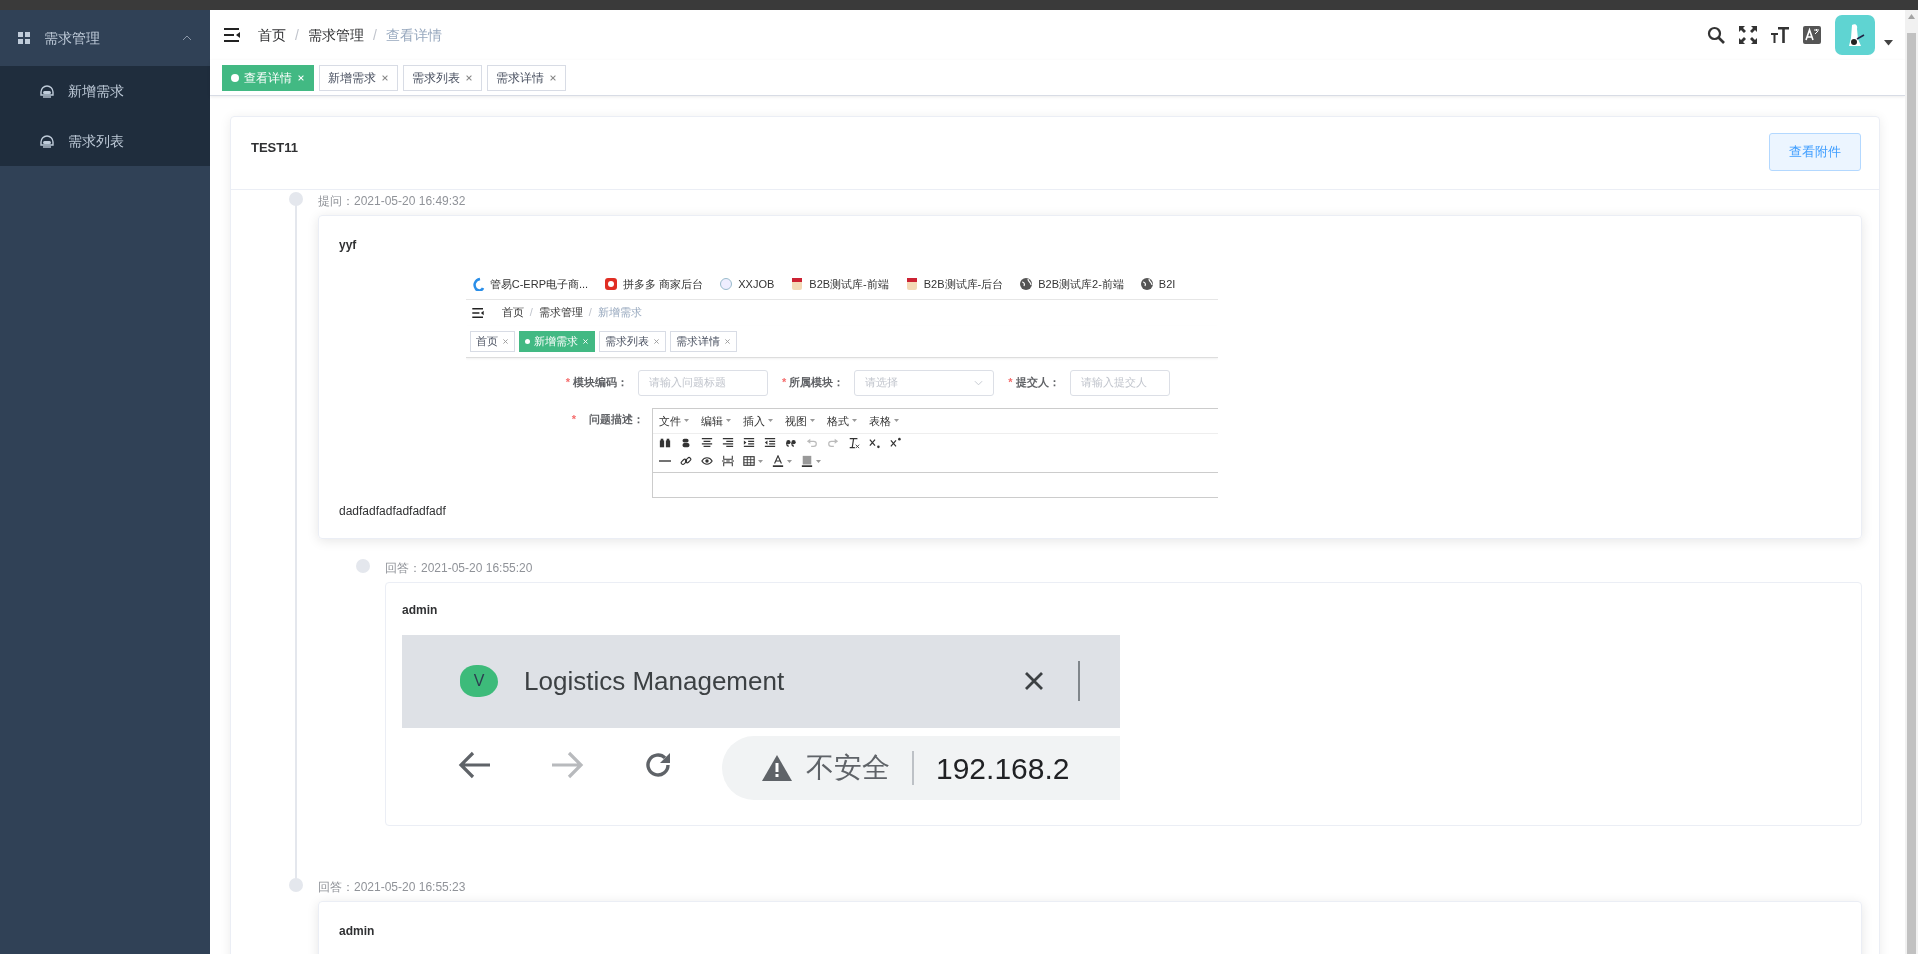 This screenshot has height=954, width=1918. I want to click on timeline-timestamp: 提问：2021-05-20 16:49:32, so click(392, 201).